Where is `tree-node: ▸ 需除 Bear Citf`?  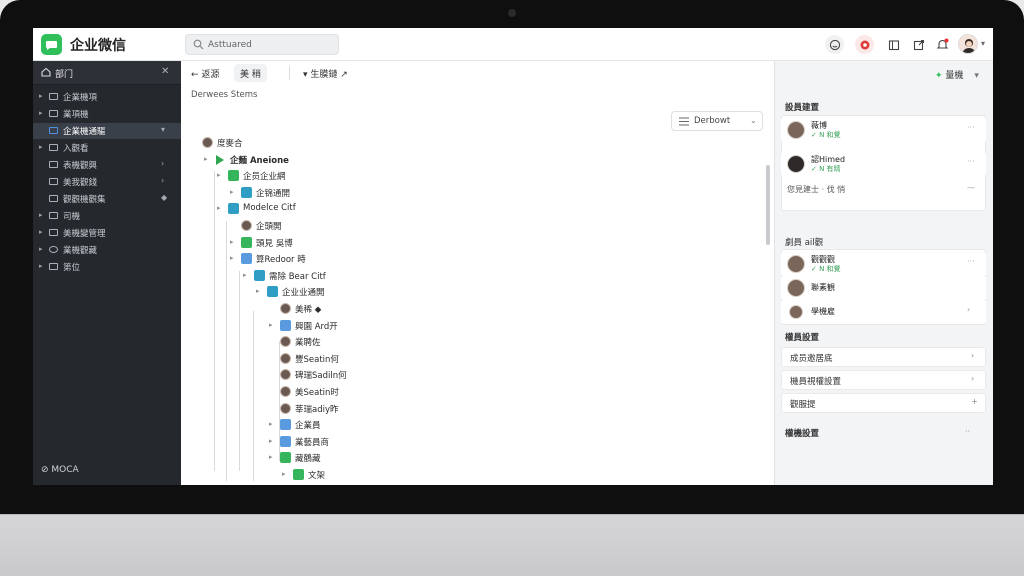
tree-node: ▸ 需除 Bear Citf is located at coordinates (393, 276).